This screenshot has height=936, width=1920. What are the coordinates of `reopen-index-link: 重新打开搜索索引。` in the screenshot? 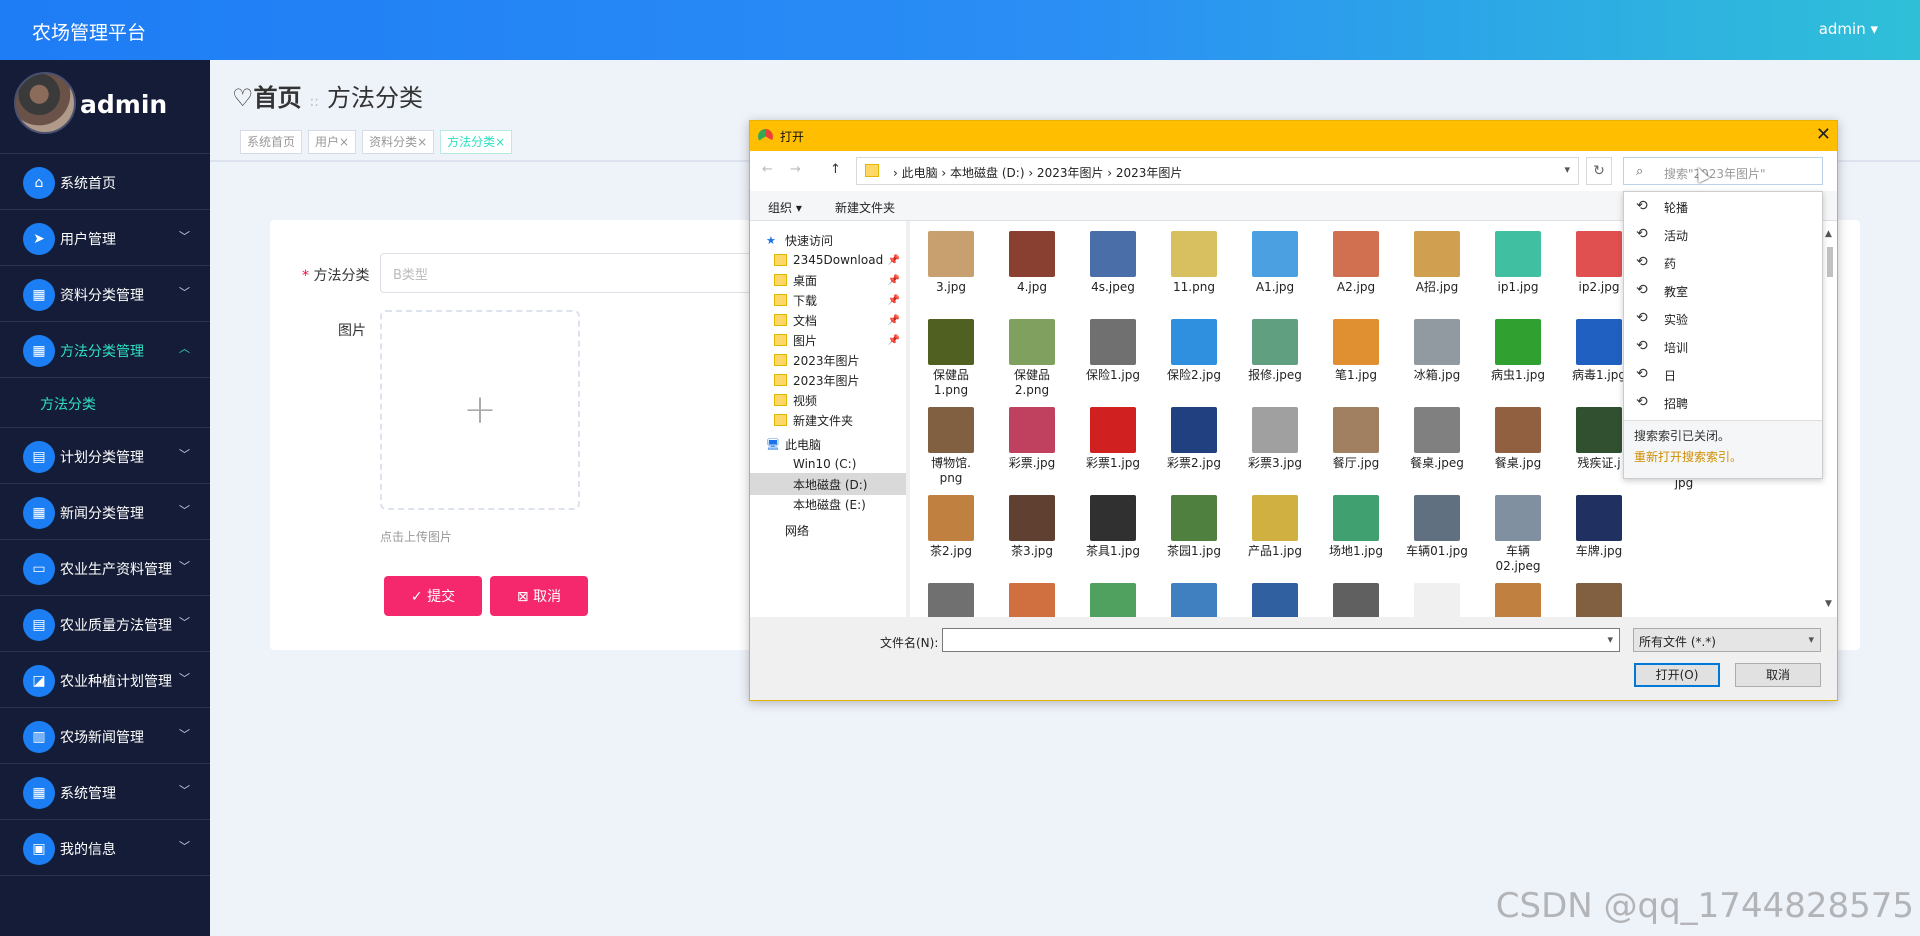 It's located at (1723, 456).